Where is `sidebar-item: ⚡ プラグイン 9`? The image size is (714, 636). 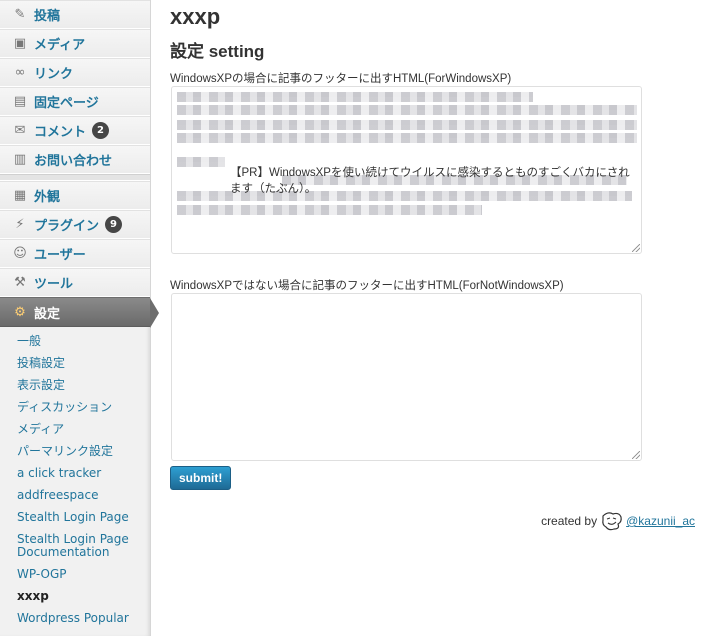
sidebar-item: ⚡ プラグイン 9 is located at coordinates (75, 224).